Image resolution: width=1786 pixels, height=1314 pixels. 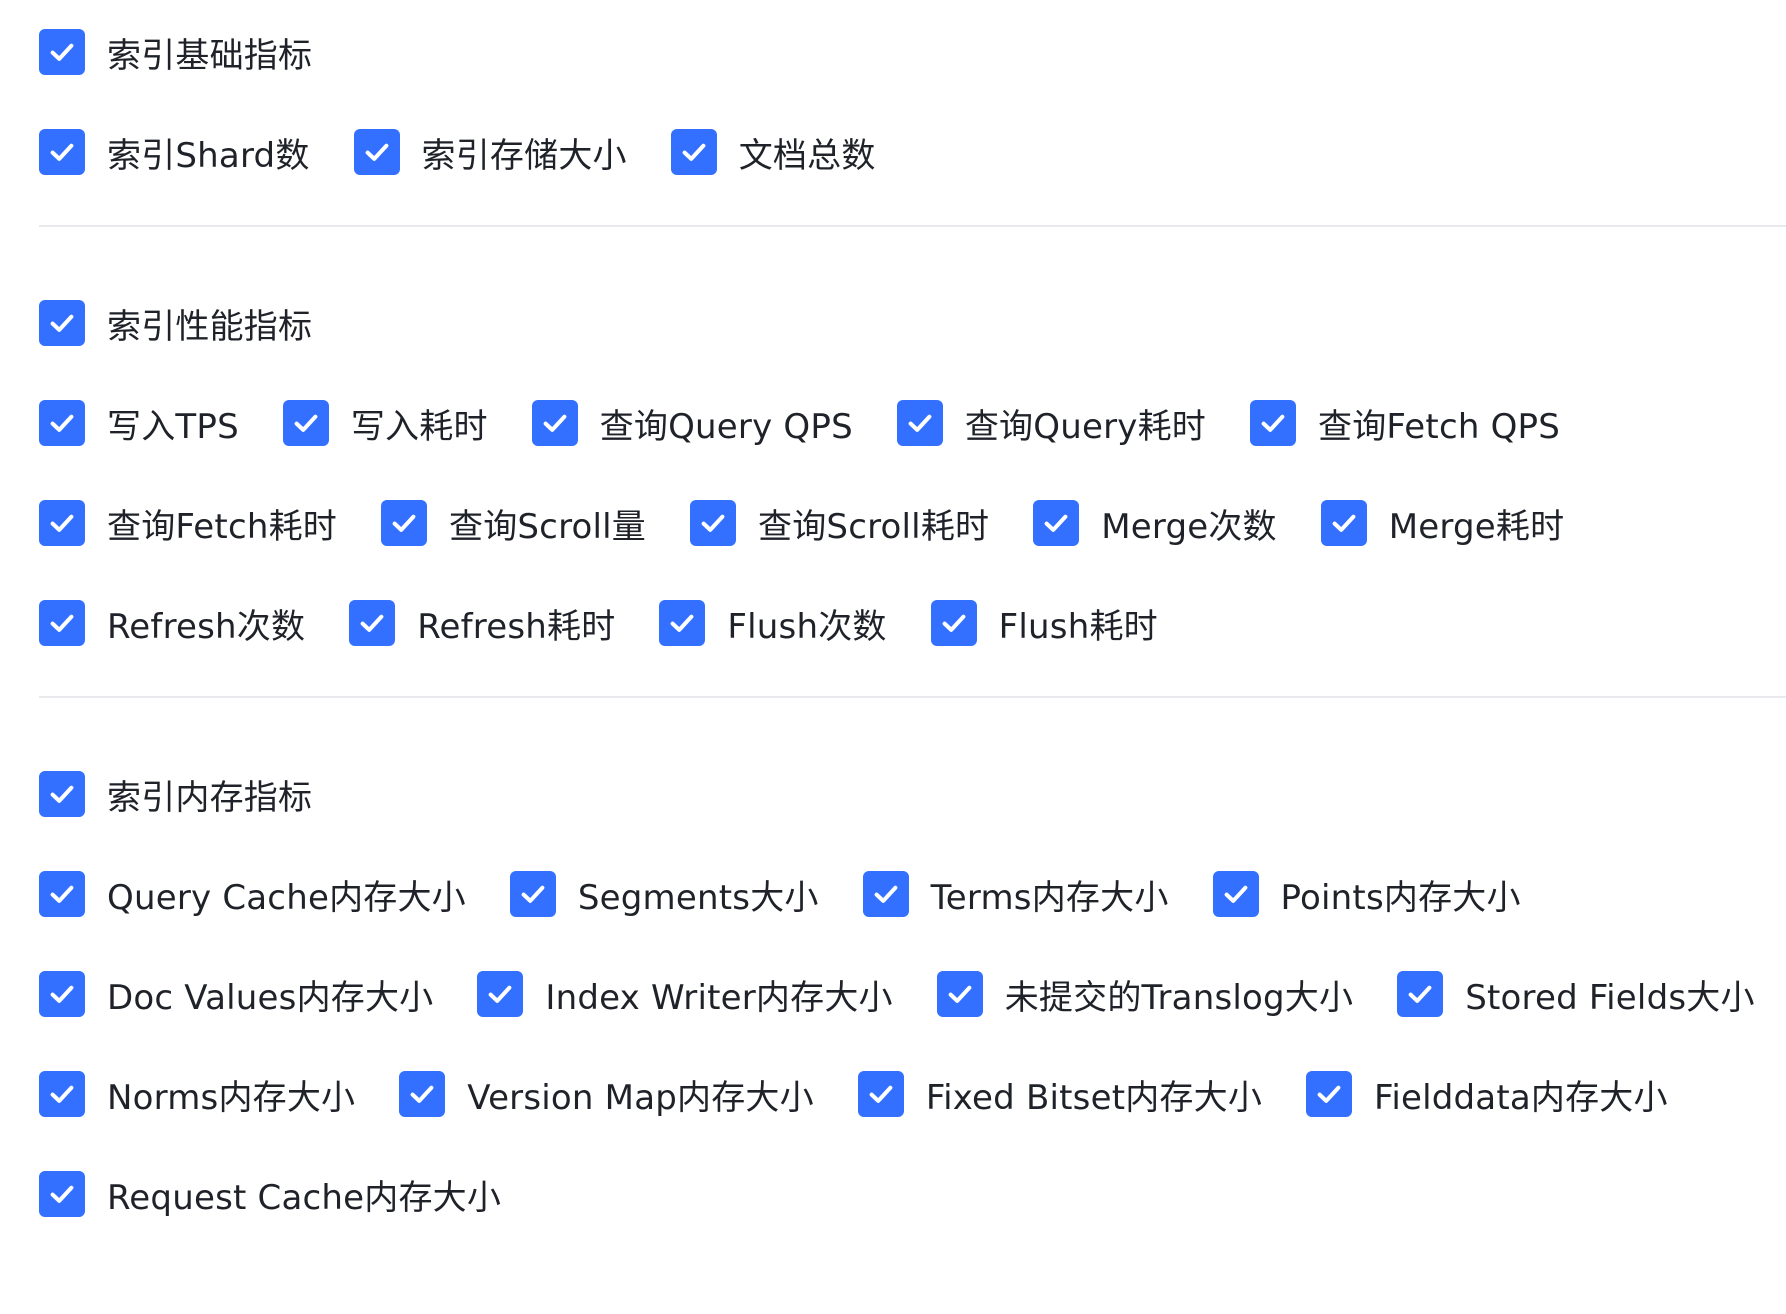 I want to click on metric-checkbox: 查询Fetch QPS, so click(x=1405, y=423).